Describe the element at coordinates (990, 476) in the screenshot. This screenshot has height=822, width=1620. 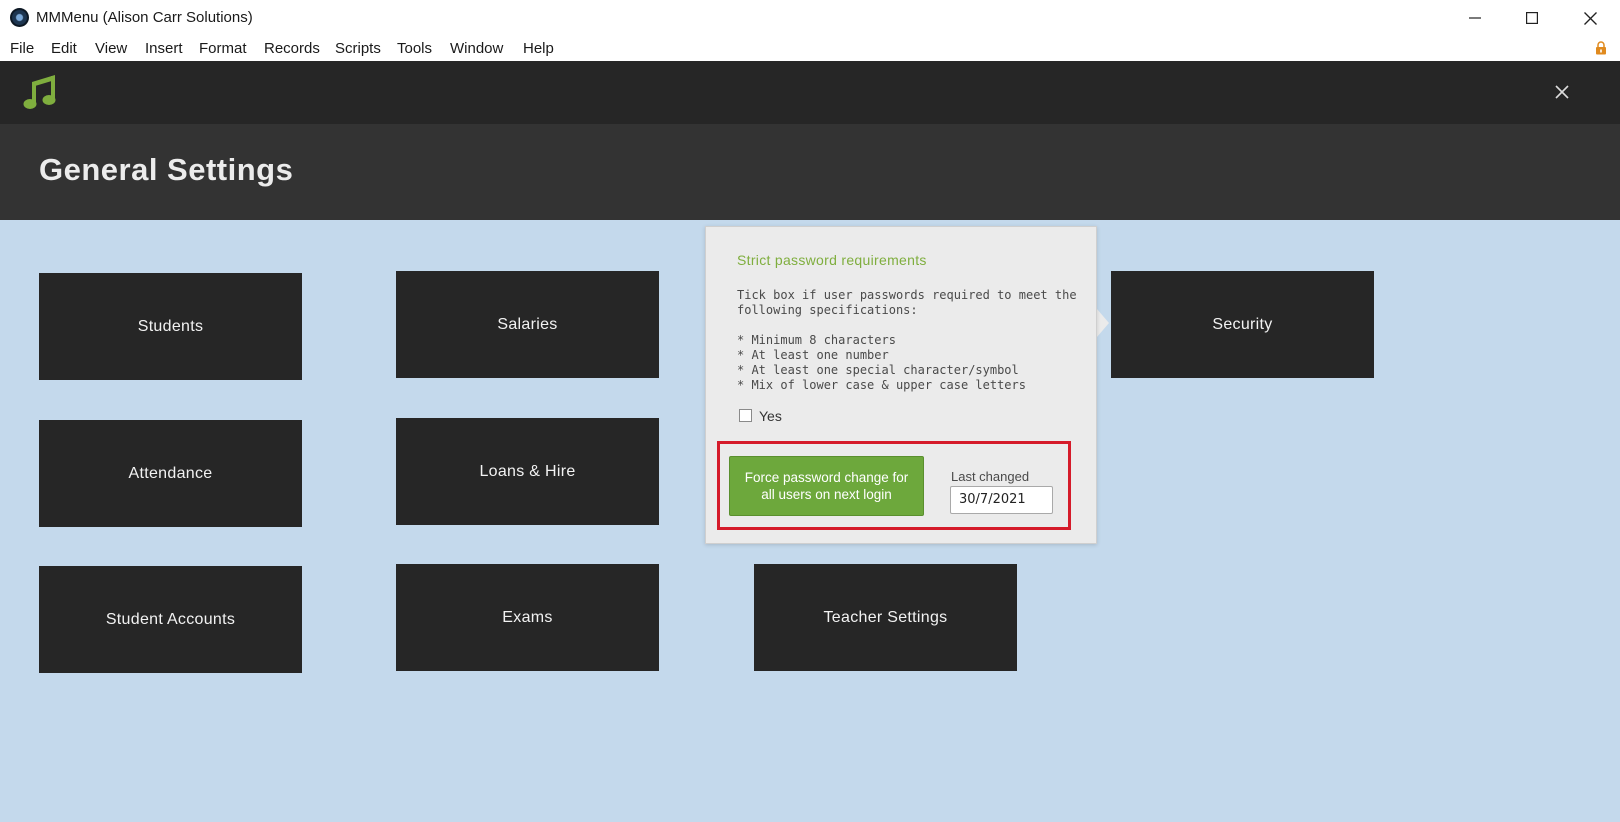
I see `last-changed-label: Last changed` at that location.